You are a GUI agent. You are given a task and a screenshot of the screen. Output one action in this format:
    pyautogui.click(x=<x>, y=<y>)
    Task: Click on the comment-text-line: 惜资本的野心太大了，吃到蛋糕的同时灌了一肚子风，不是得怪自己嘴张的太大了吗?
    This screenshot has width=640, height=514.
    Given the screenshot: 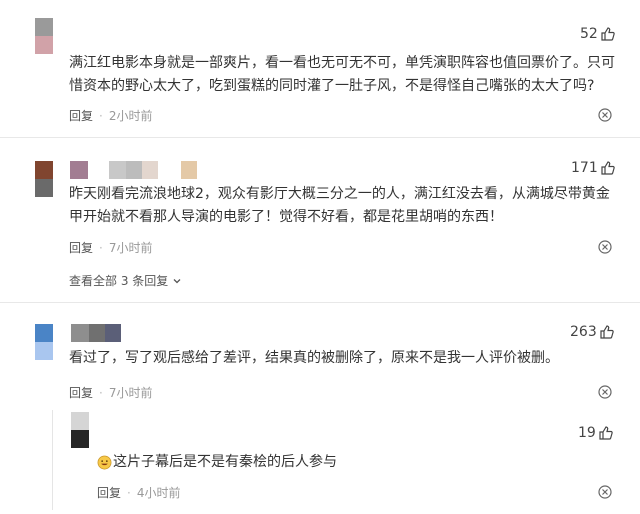 What is the action you would take?
    pyautogui.click(x=332, y=86)
    